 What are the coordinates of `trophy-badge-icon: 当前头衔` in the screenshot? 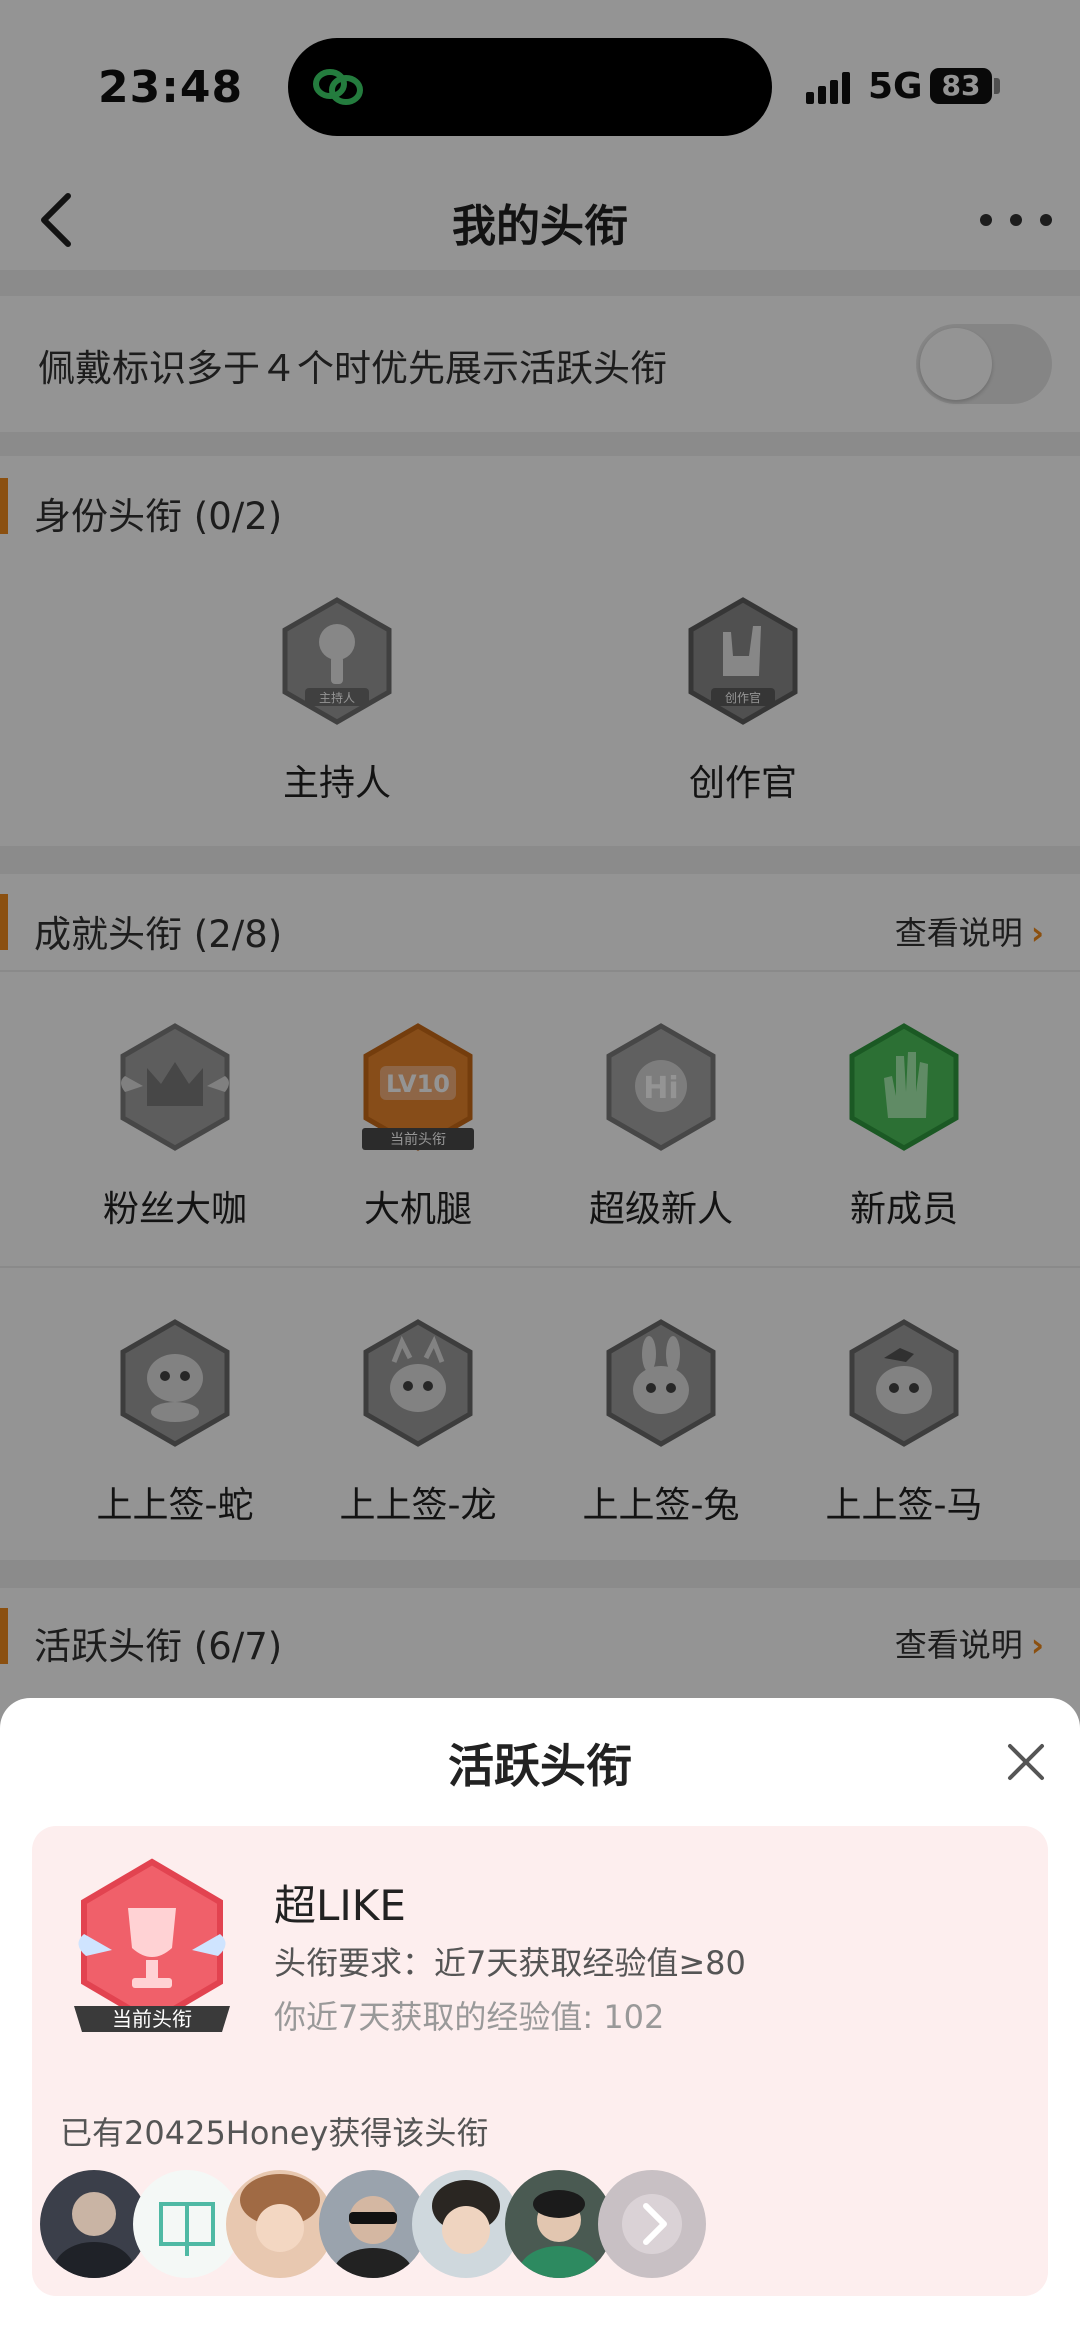 It's located at (152, 1945).